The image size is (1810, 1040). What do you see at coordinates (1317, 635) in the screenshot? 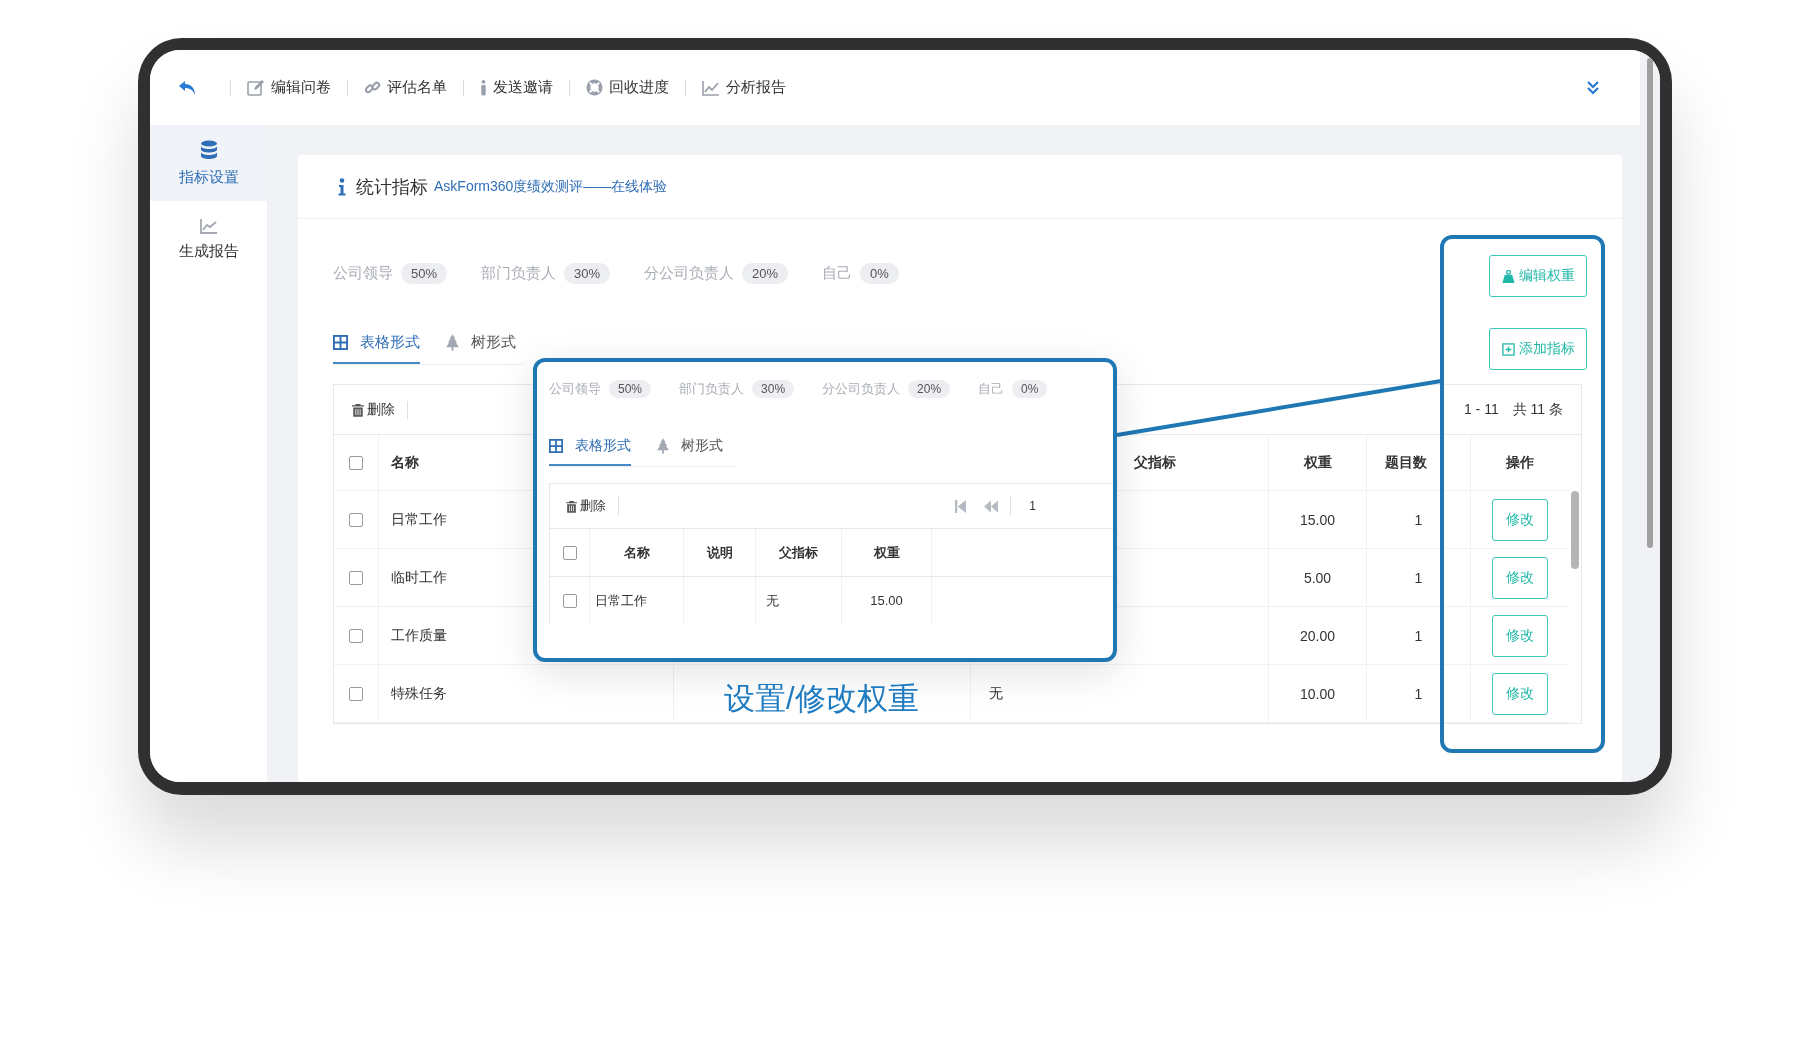
I see `table-cell: 20.00` at bounding box center [1317, 635].